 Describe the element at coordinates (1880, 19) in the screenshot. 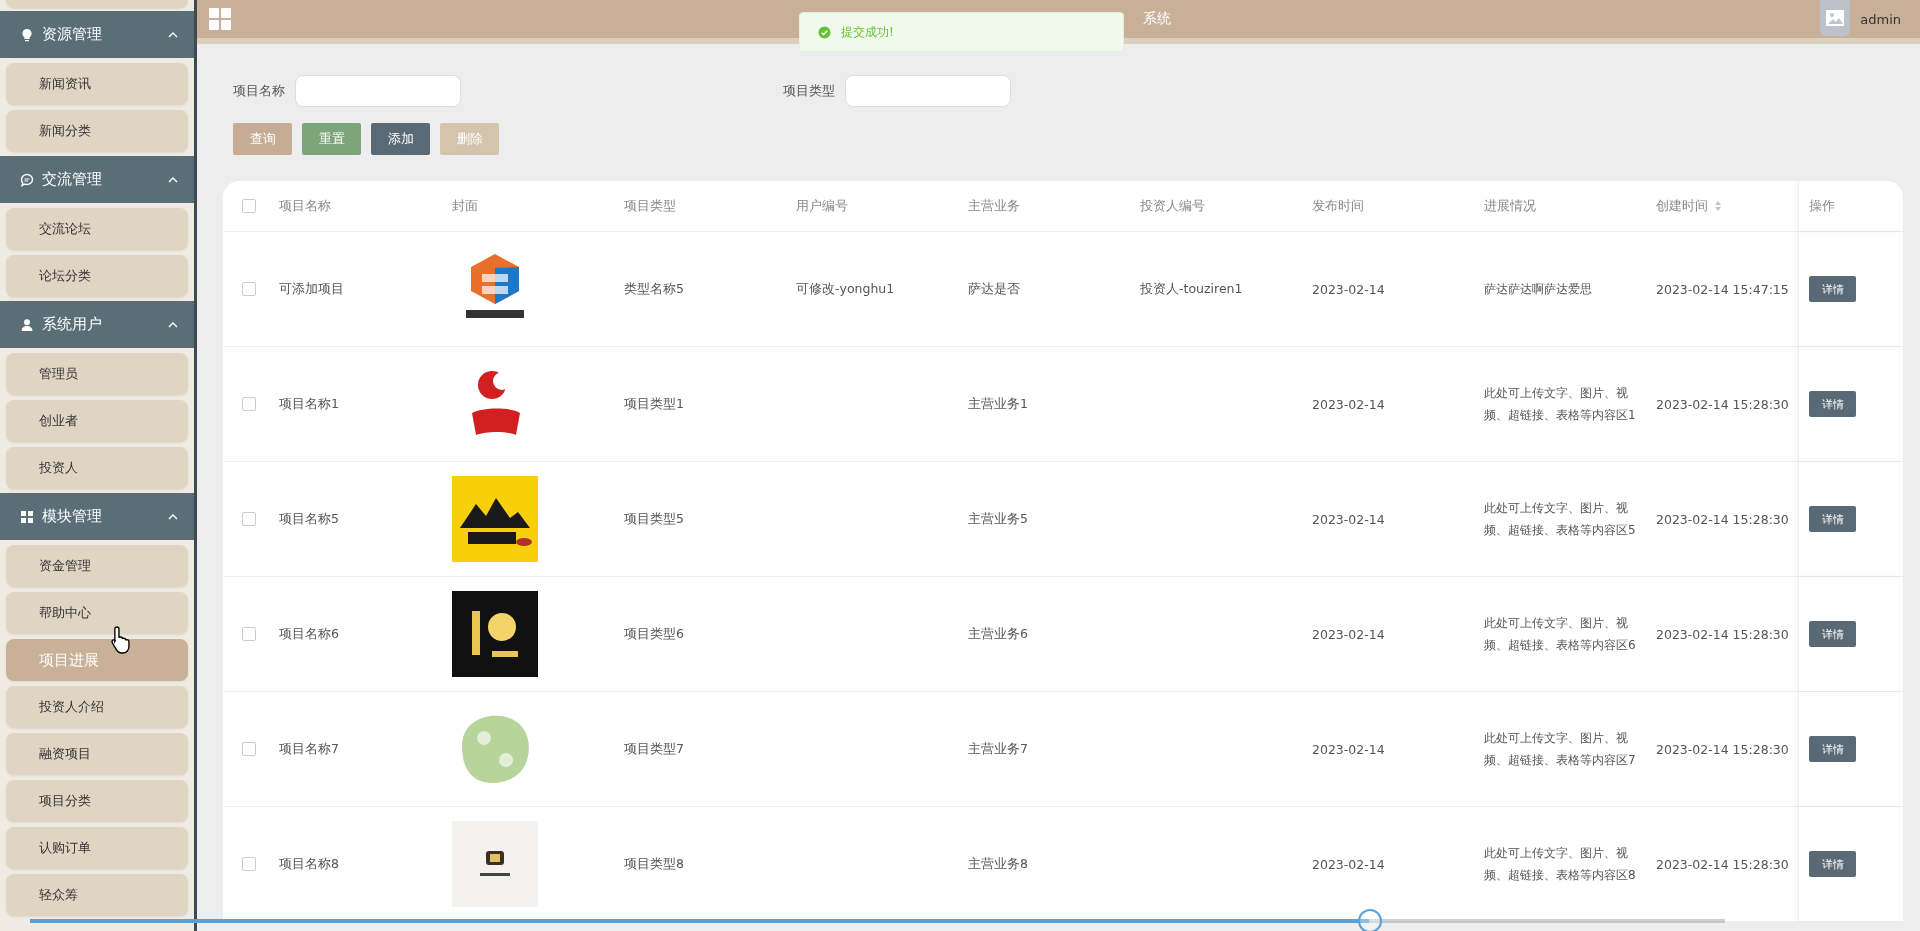

I see `user-name: admin` at that location.